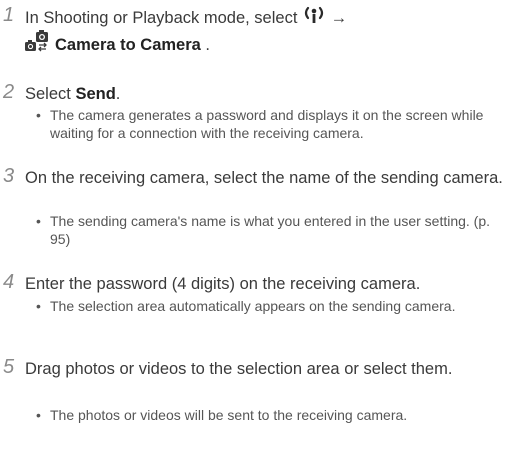 This screenshot has height=465, width=514. I want to click on send-option: Send, so click(95, 94).